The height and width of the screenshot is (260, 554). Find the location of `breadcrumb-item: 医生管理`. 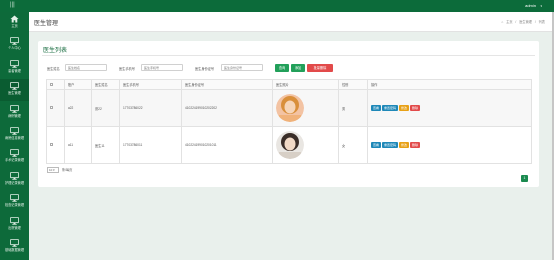

breadcrumb-item: 医生管理 is located at coordinates (525, 22).